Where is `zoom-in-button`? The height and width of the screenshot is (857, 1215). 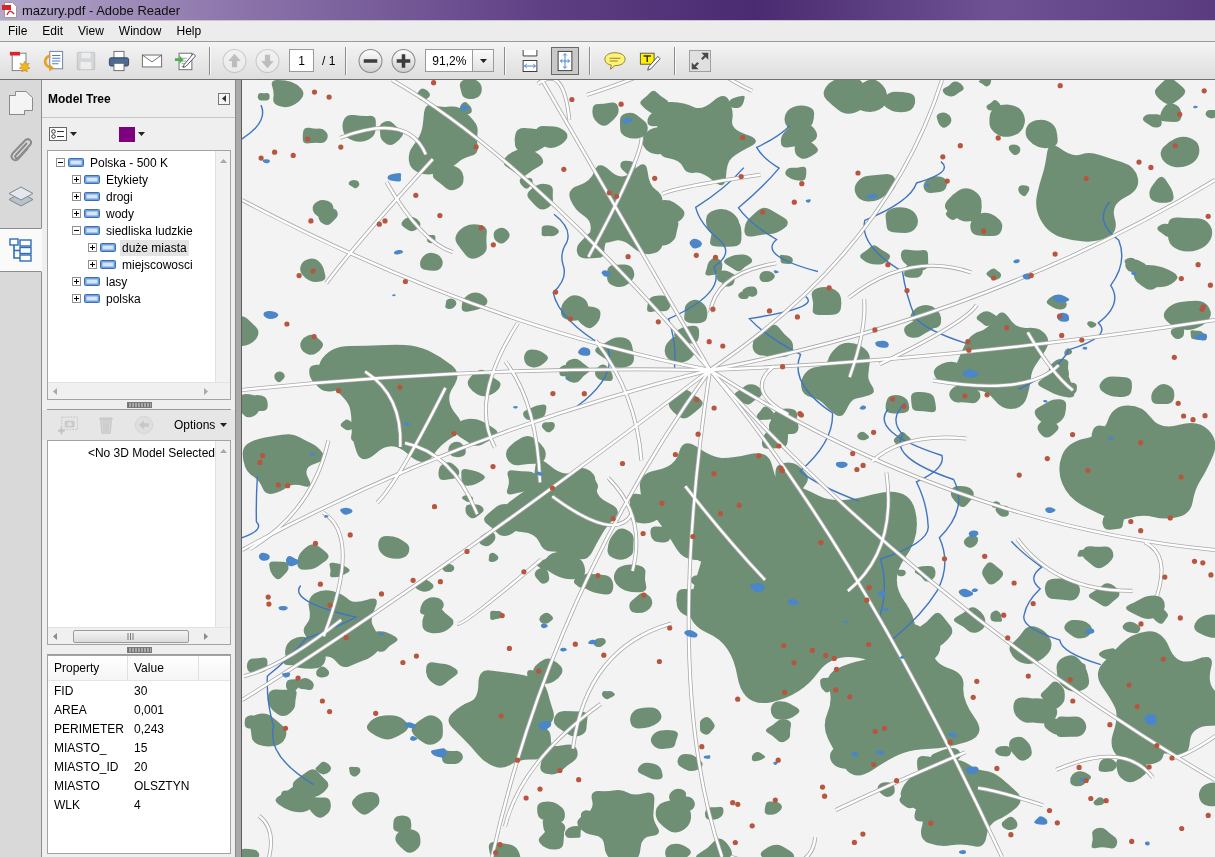 zoom-in-button is located at coordinates (404, 60).